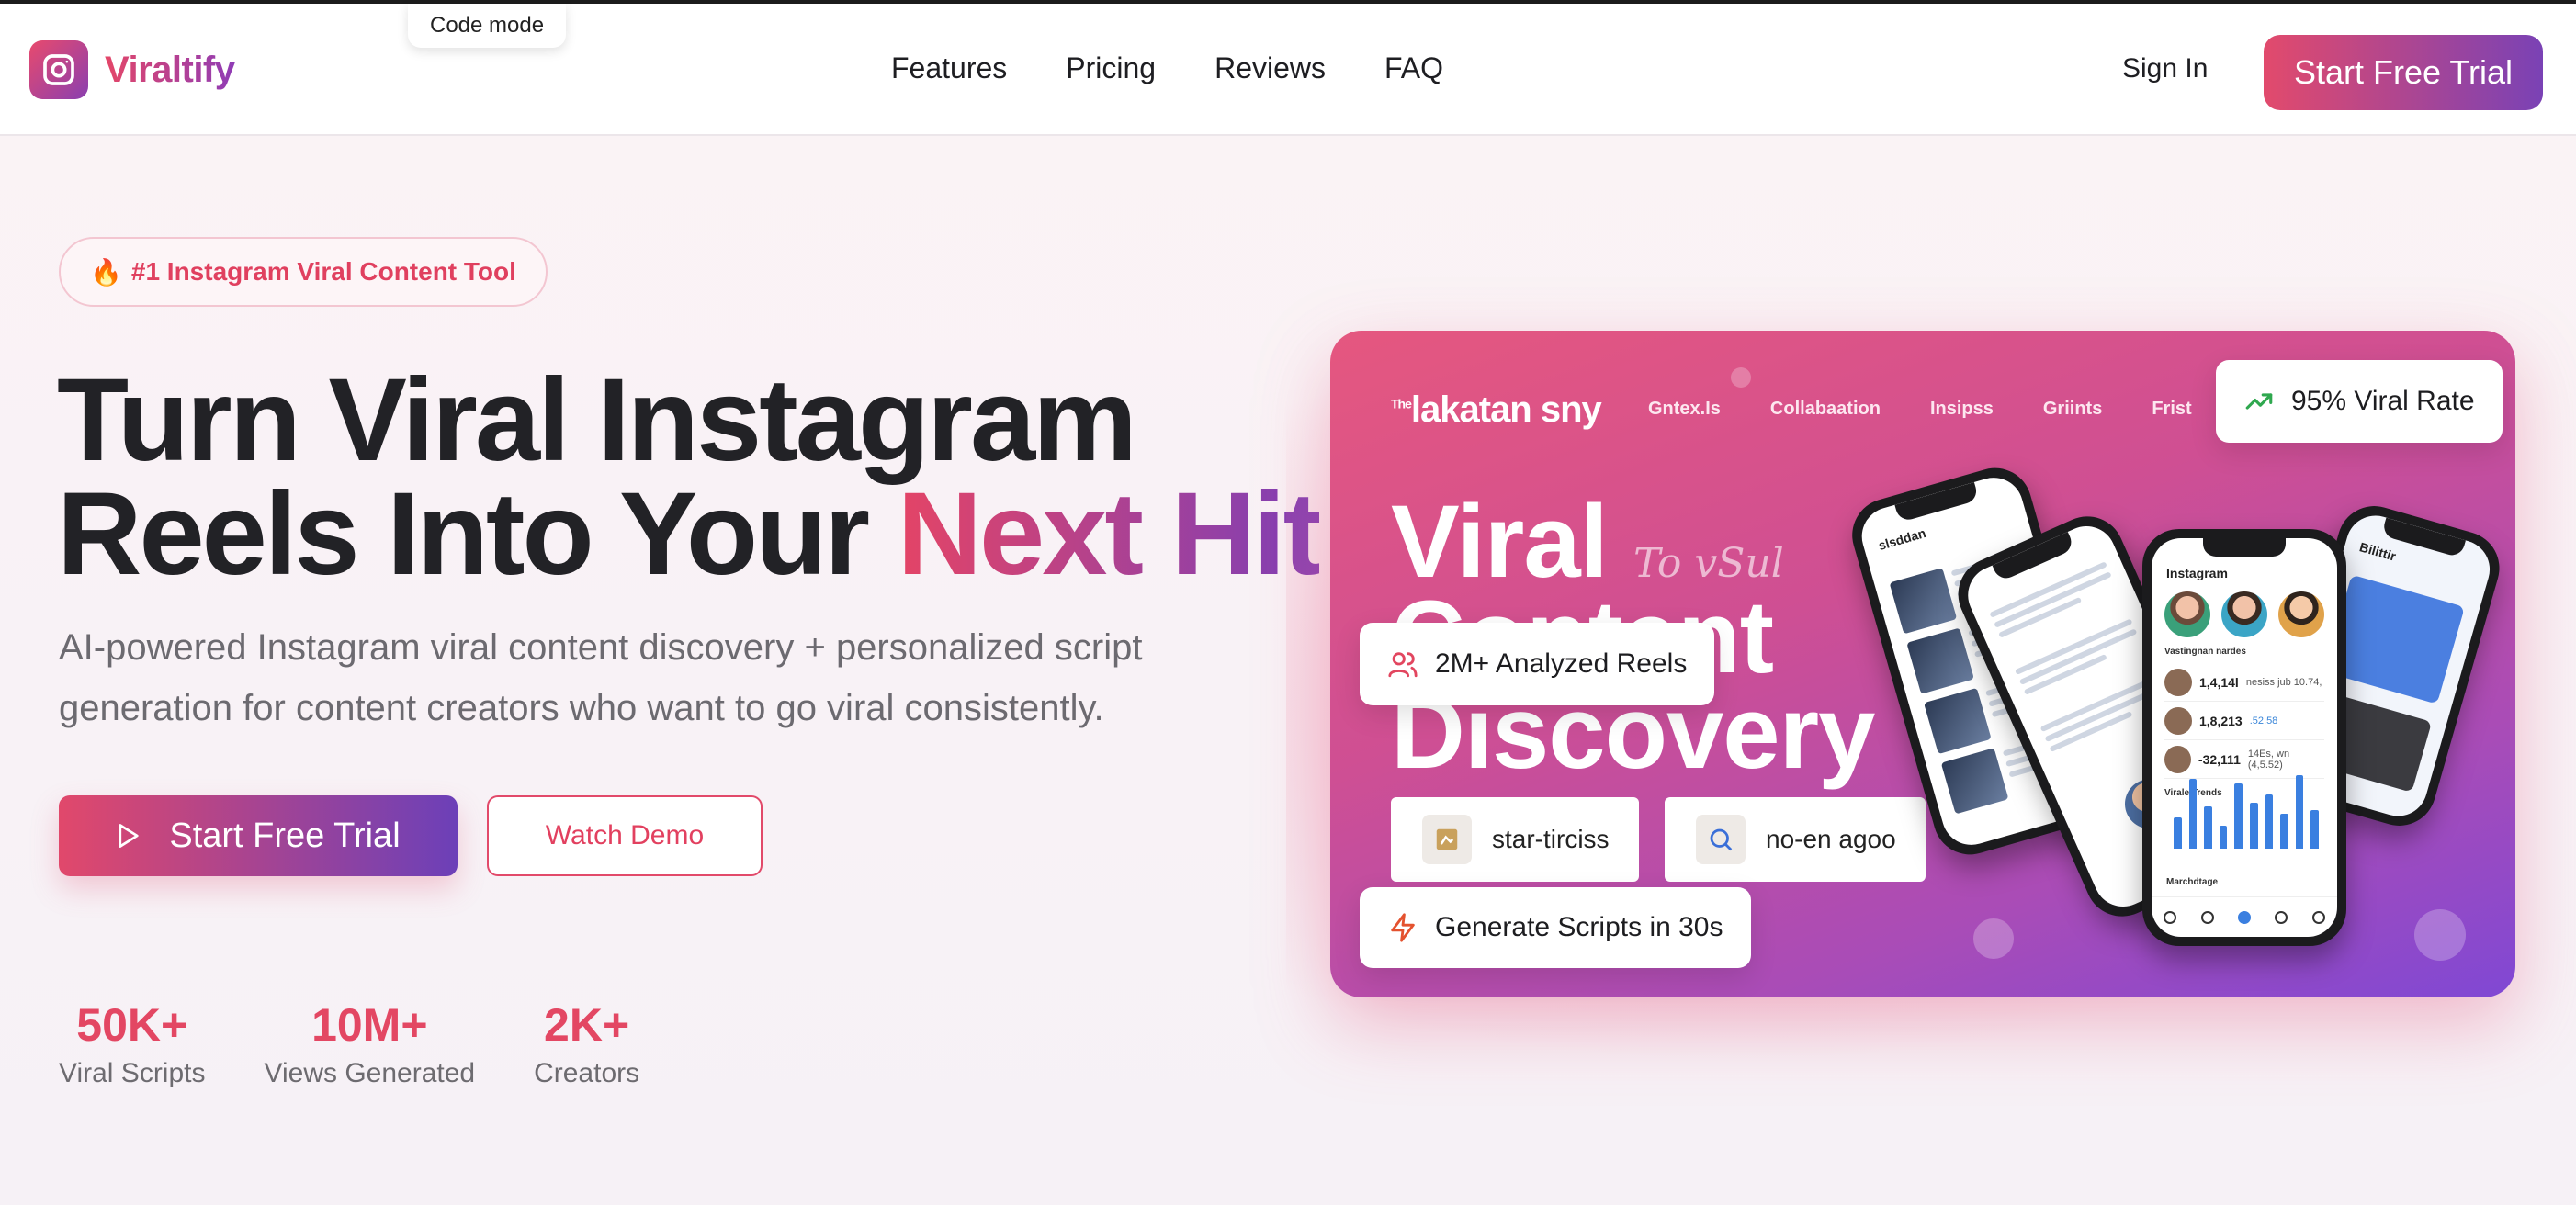 Image resolution: width=2576 pixels, height=1205 pixels. Describe the element at coordinates (2259, 401) in the screenshot. I see `trending-up-icon` at that location.